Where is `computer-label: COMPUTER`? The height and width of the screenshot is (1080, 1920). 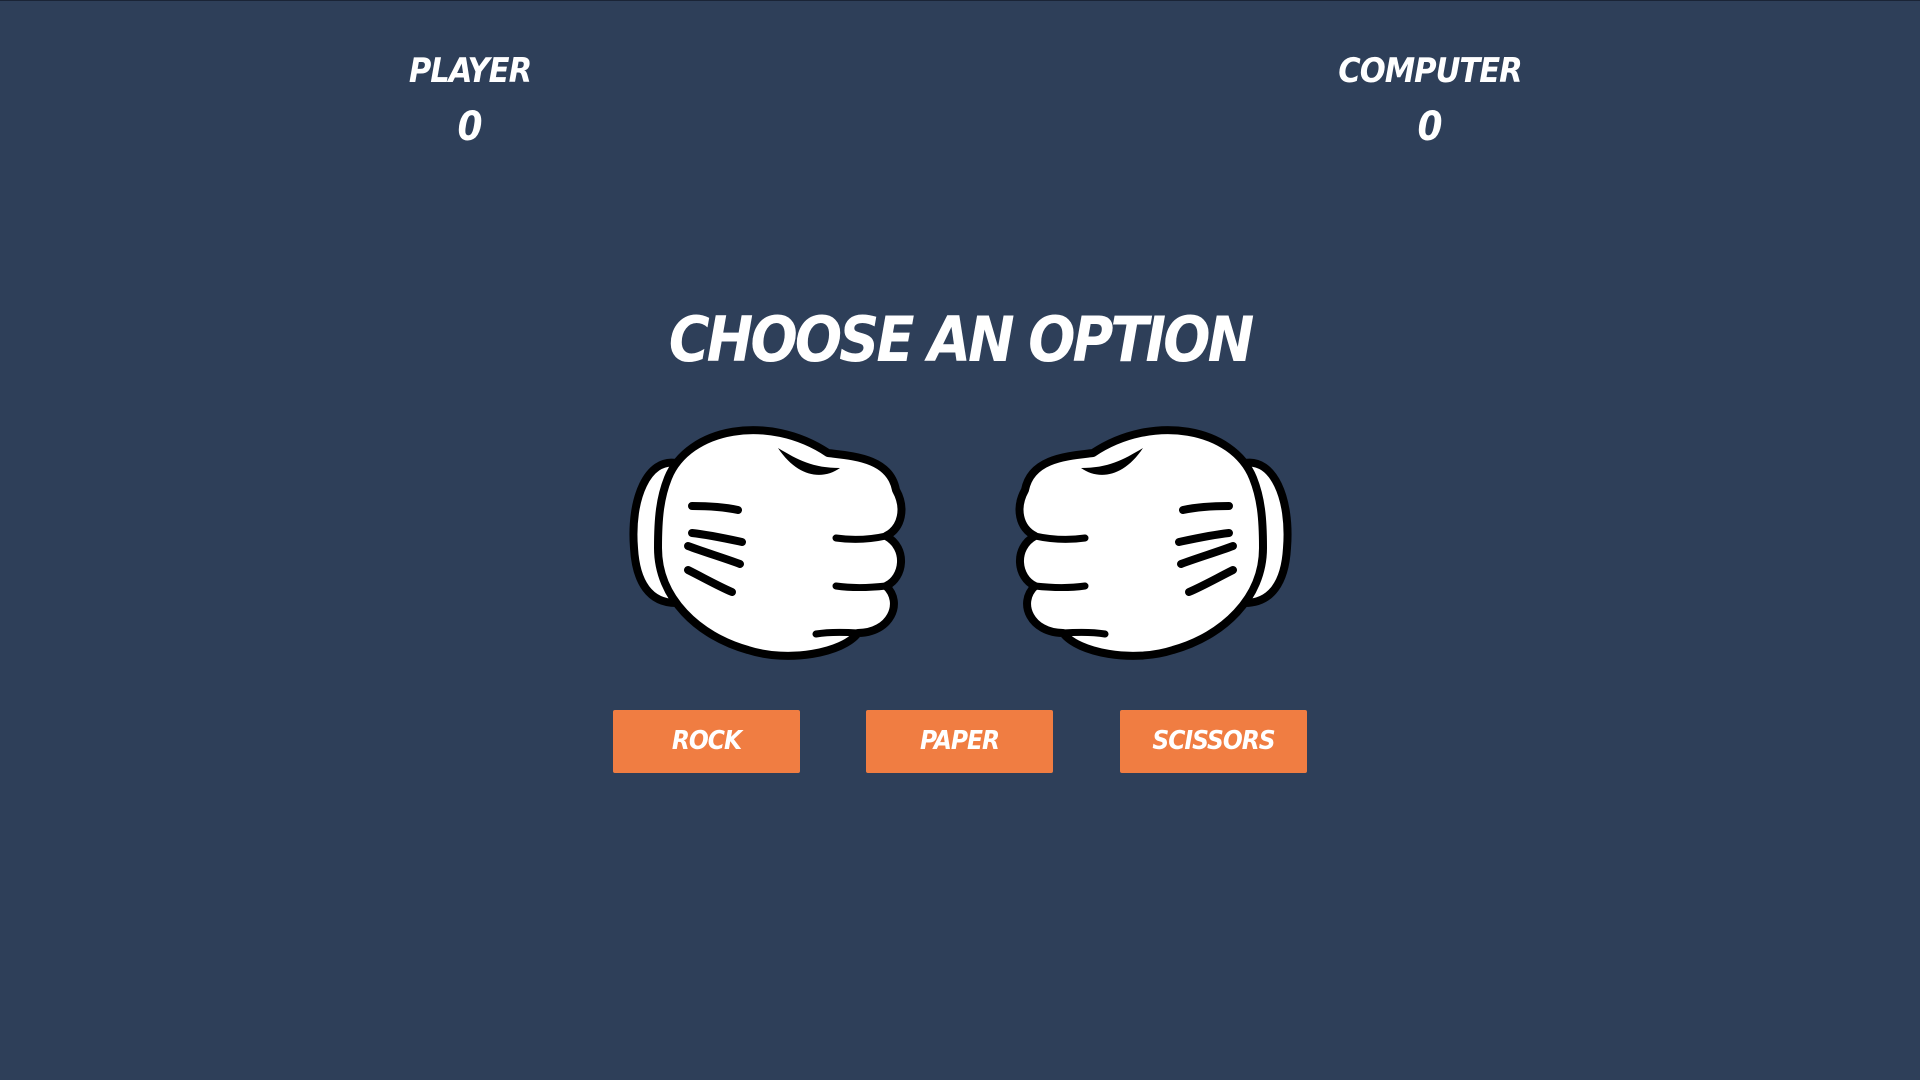 computer-label: COMPUTER is located at coordinates (1430, 71).